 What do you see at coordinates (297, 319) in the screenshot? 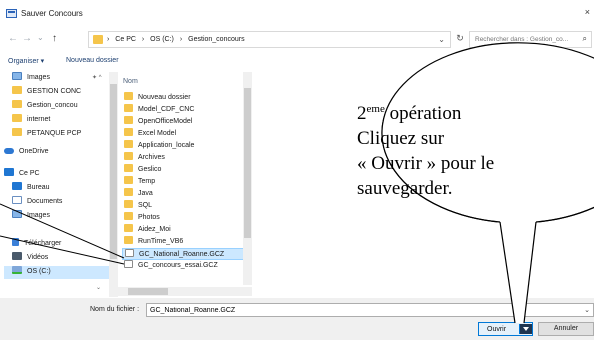
I see `save-panel: Nom du fichier : ⌄ Ouvrir Annuler` at bounding box center [297, 319].